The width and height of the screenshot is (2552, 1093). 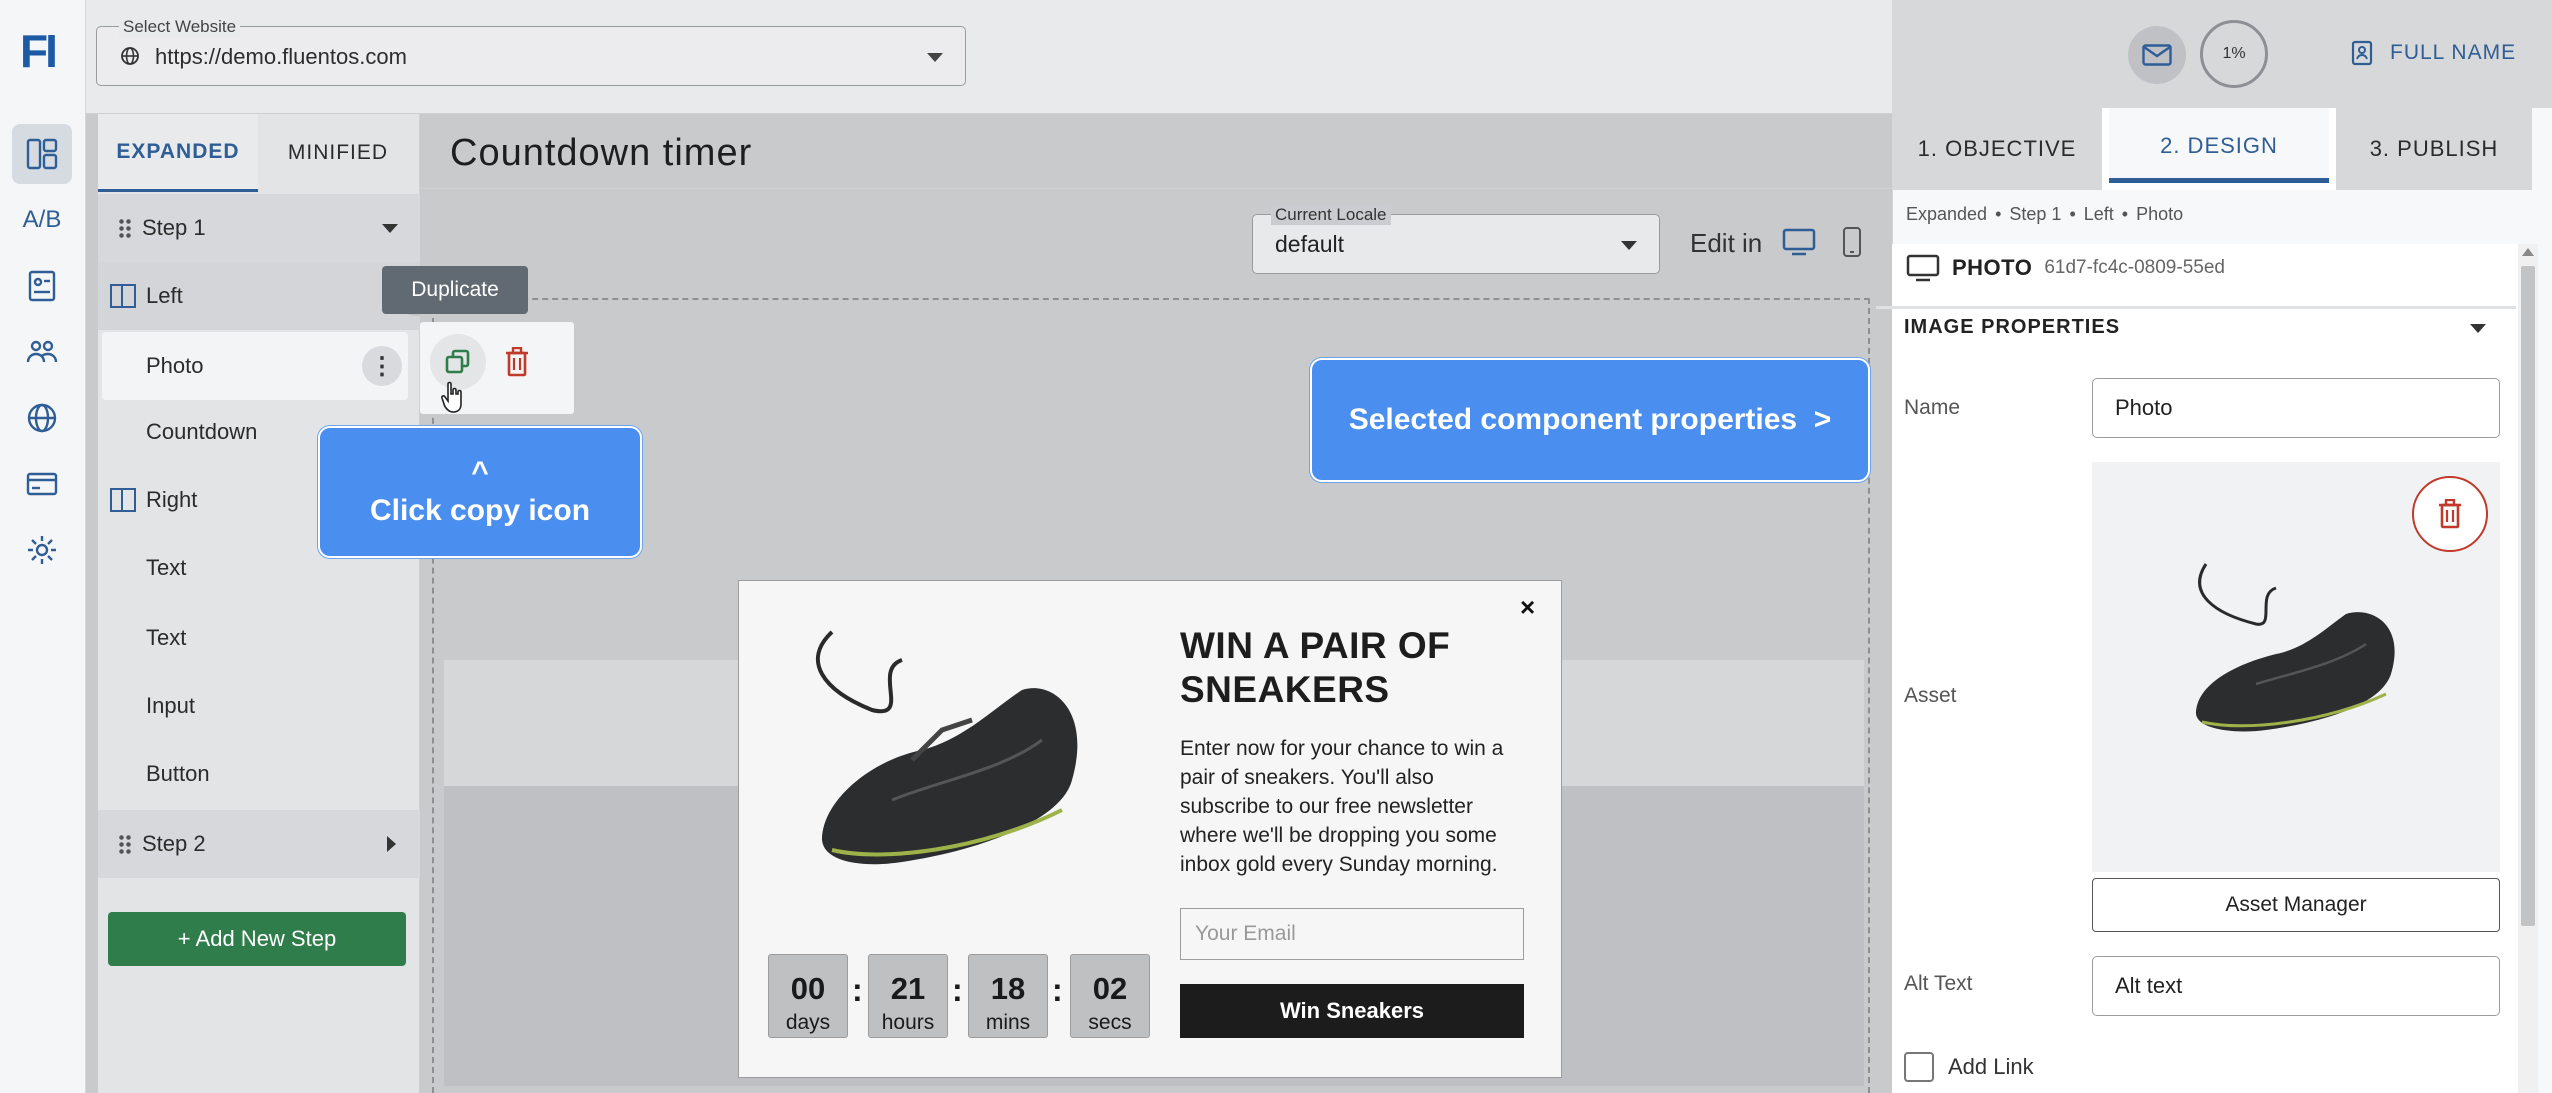 What do you see at coordinates (908, 988) in the screenshot?
I see `countdown-number: 21` at bounding box center [908, 988].